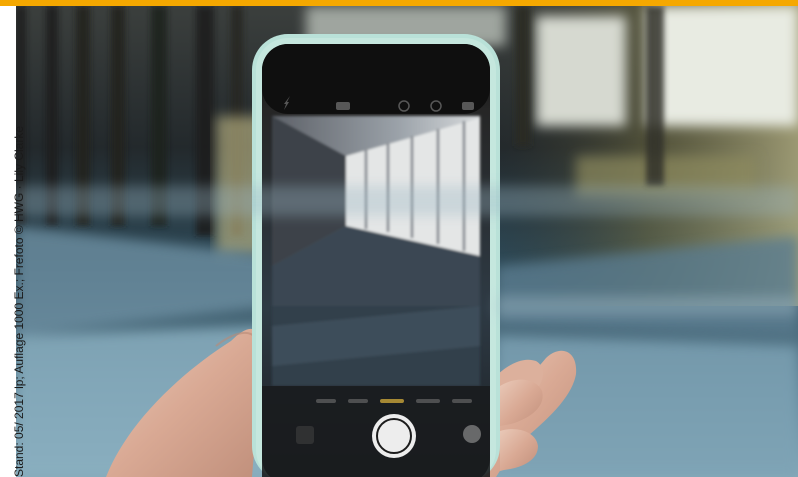  I want to click on accent-bar, so click(399, 3).